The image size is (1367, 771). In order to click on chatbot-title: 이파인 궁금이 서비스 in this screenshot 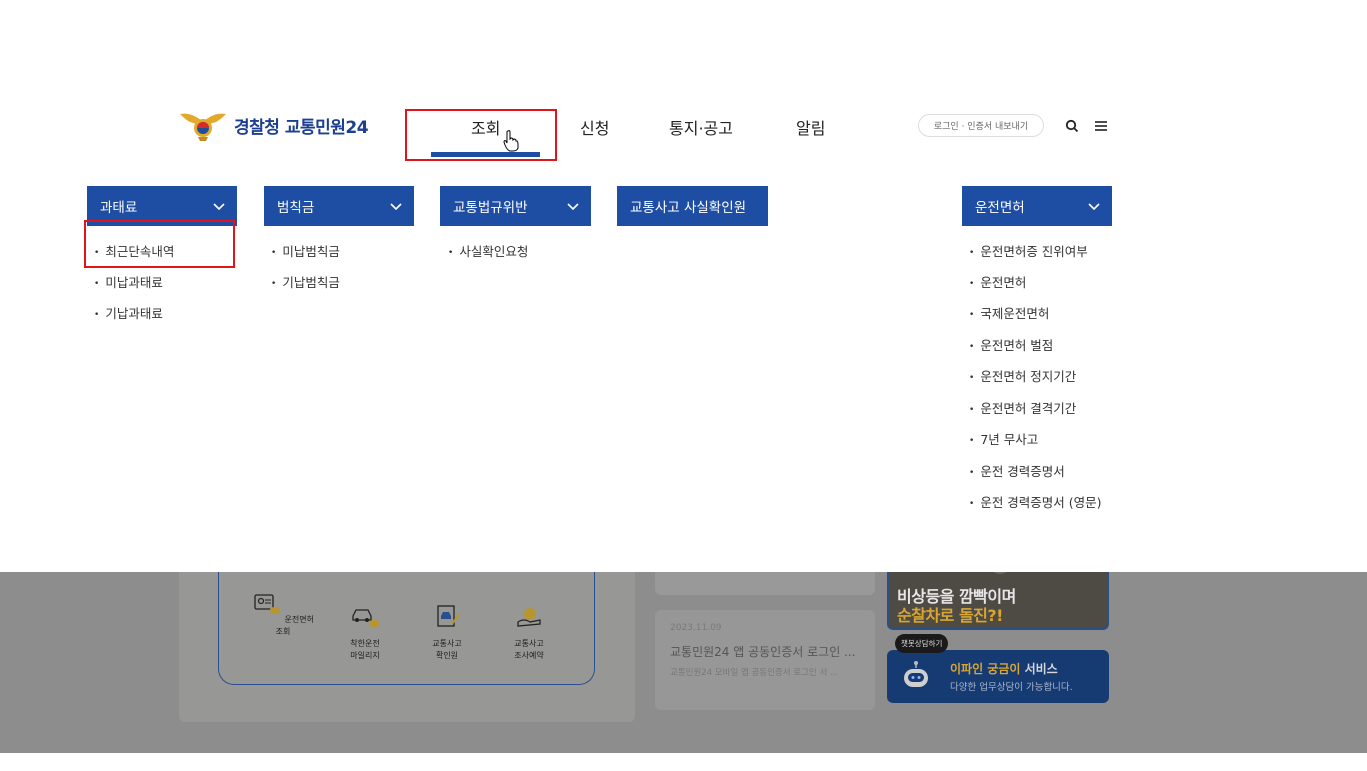, I will do `click(1004, 668)`.